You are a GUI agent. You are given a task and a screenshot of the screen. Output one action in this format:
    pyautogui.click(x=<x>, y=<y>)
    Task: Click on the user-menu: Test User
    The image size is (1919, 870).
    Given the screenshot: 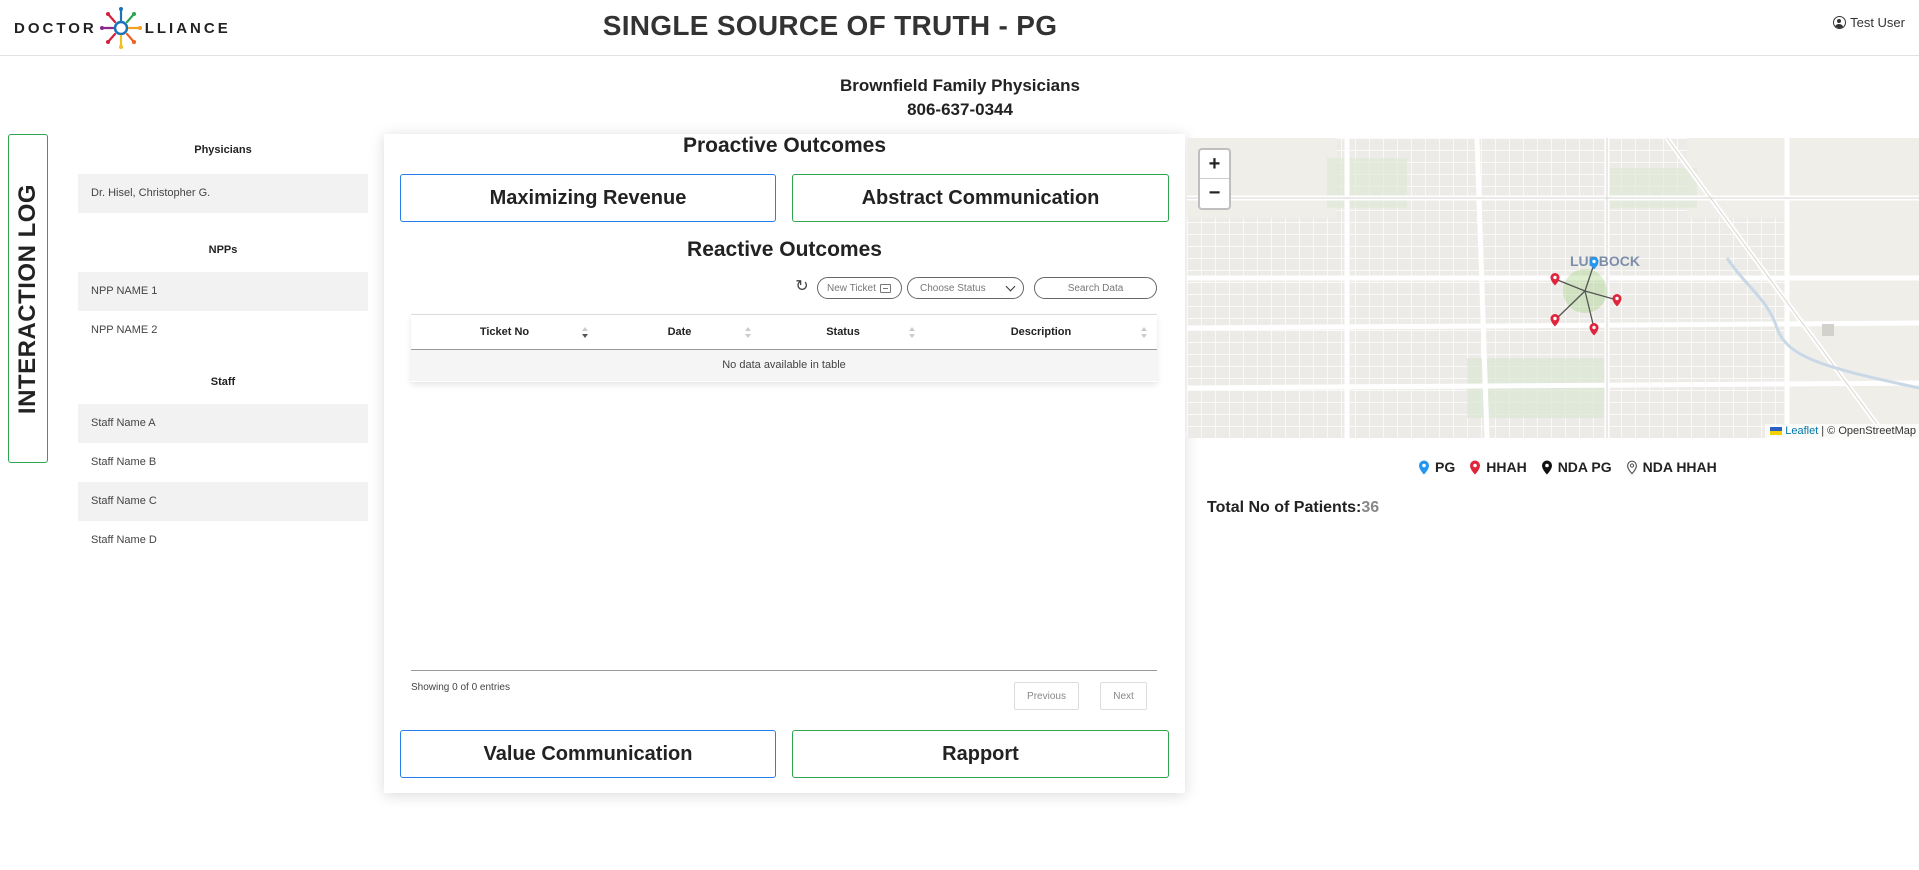 What is the action you would take?
    pyautogui.click(x=1869, y=22)
    